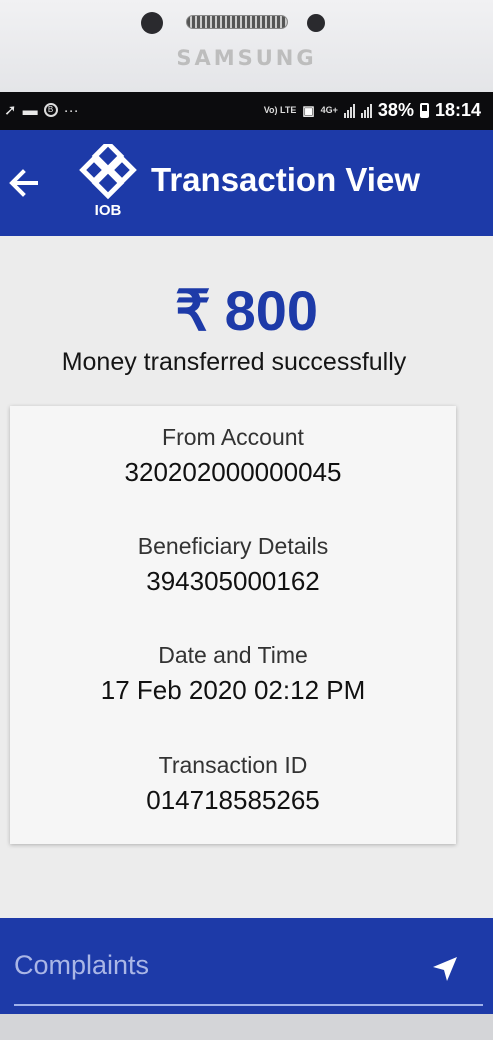  Describe the element at coordinates (233, 655) in the screenshot. I see `field-label: Date and Time` at that location.